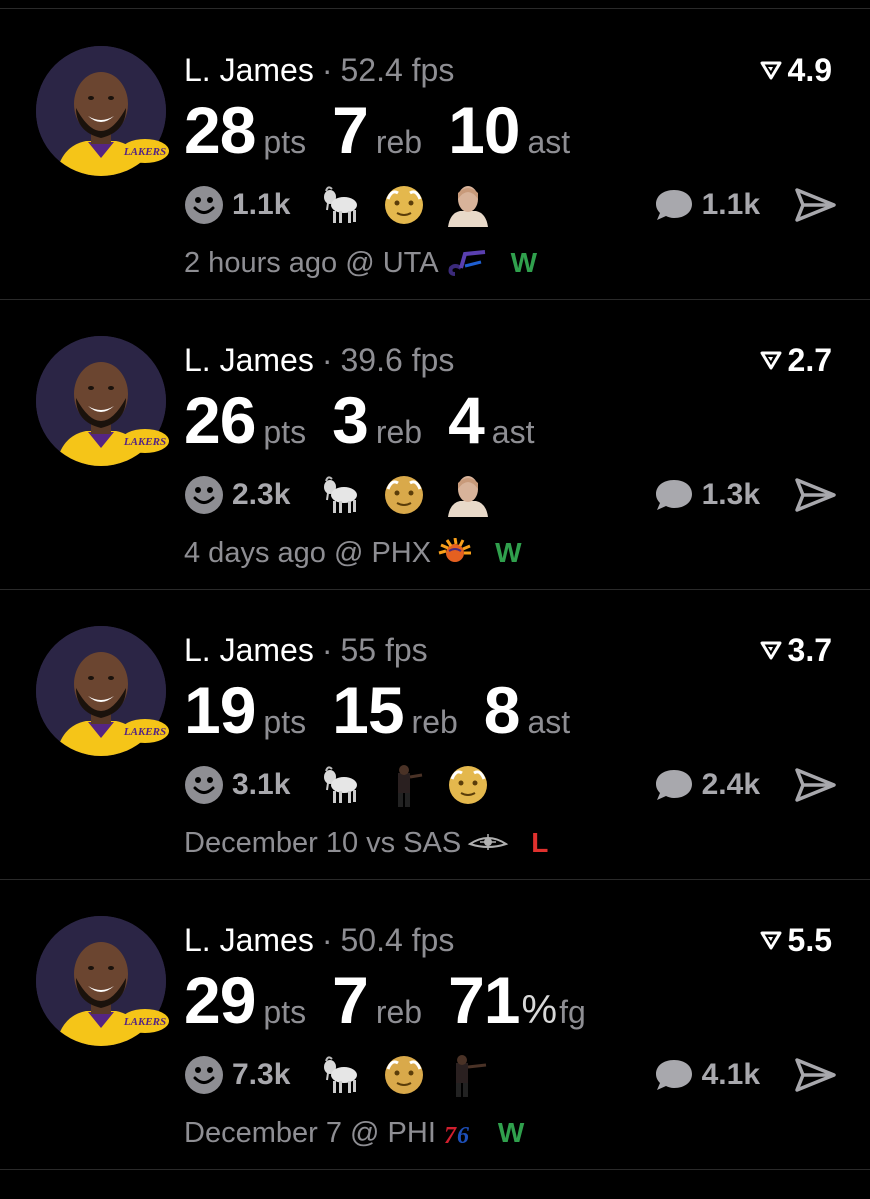 The width and height of the screenshot is (870, 1199). What do you see at coordinates (350, 1000) in the screenshot?
I see `stat-value: 7` at bounding box center [350, 1000].